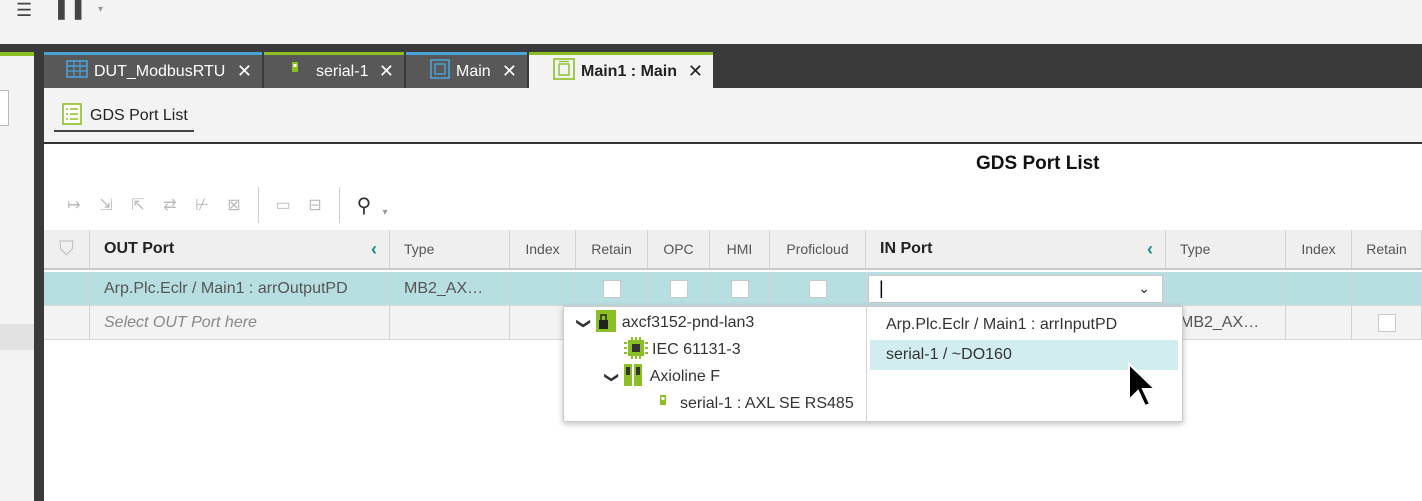 The width and height of the screenshot is (1422, 501). I want to click on retain-checkbox, so click(611, 288).